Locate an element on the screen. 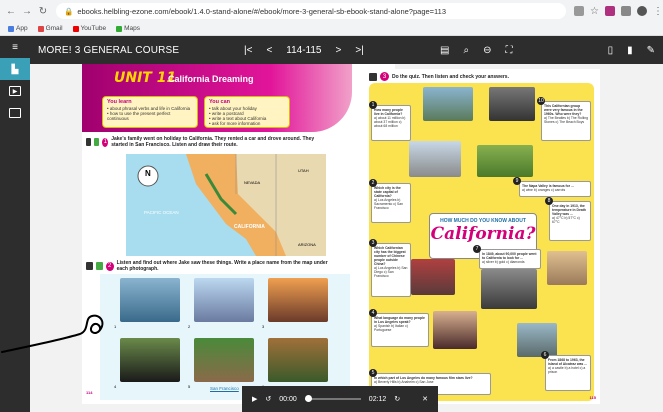 Image resolution: width=663 pixels, height=412 pixels. star-icon: ☆ is located at coordinates (594, 11).